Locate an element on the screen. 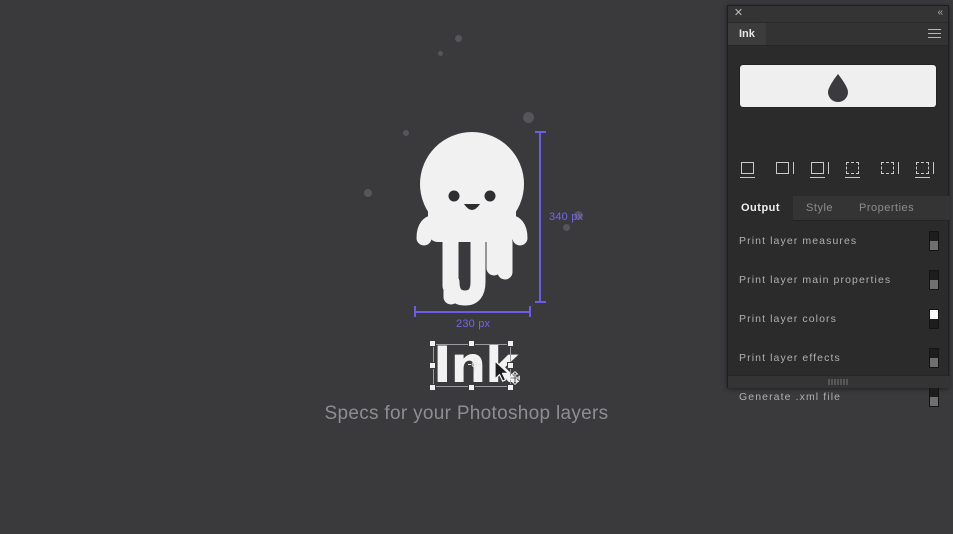 The width and height of the screenshot is (953, 534). height-measure-line is located at coordinates (540, 217).